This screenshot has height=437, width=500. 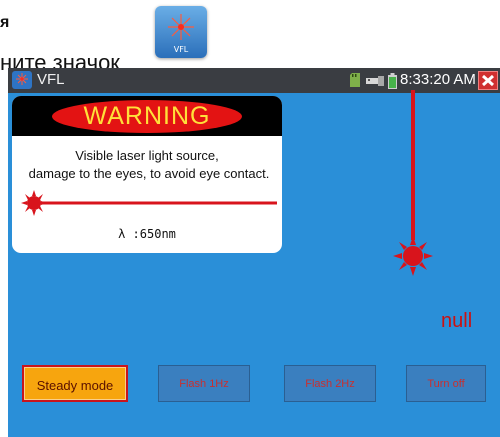 I want to click on warning-title: WARNING, so click(x=147, y=116).